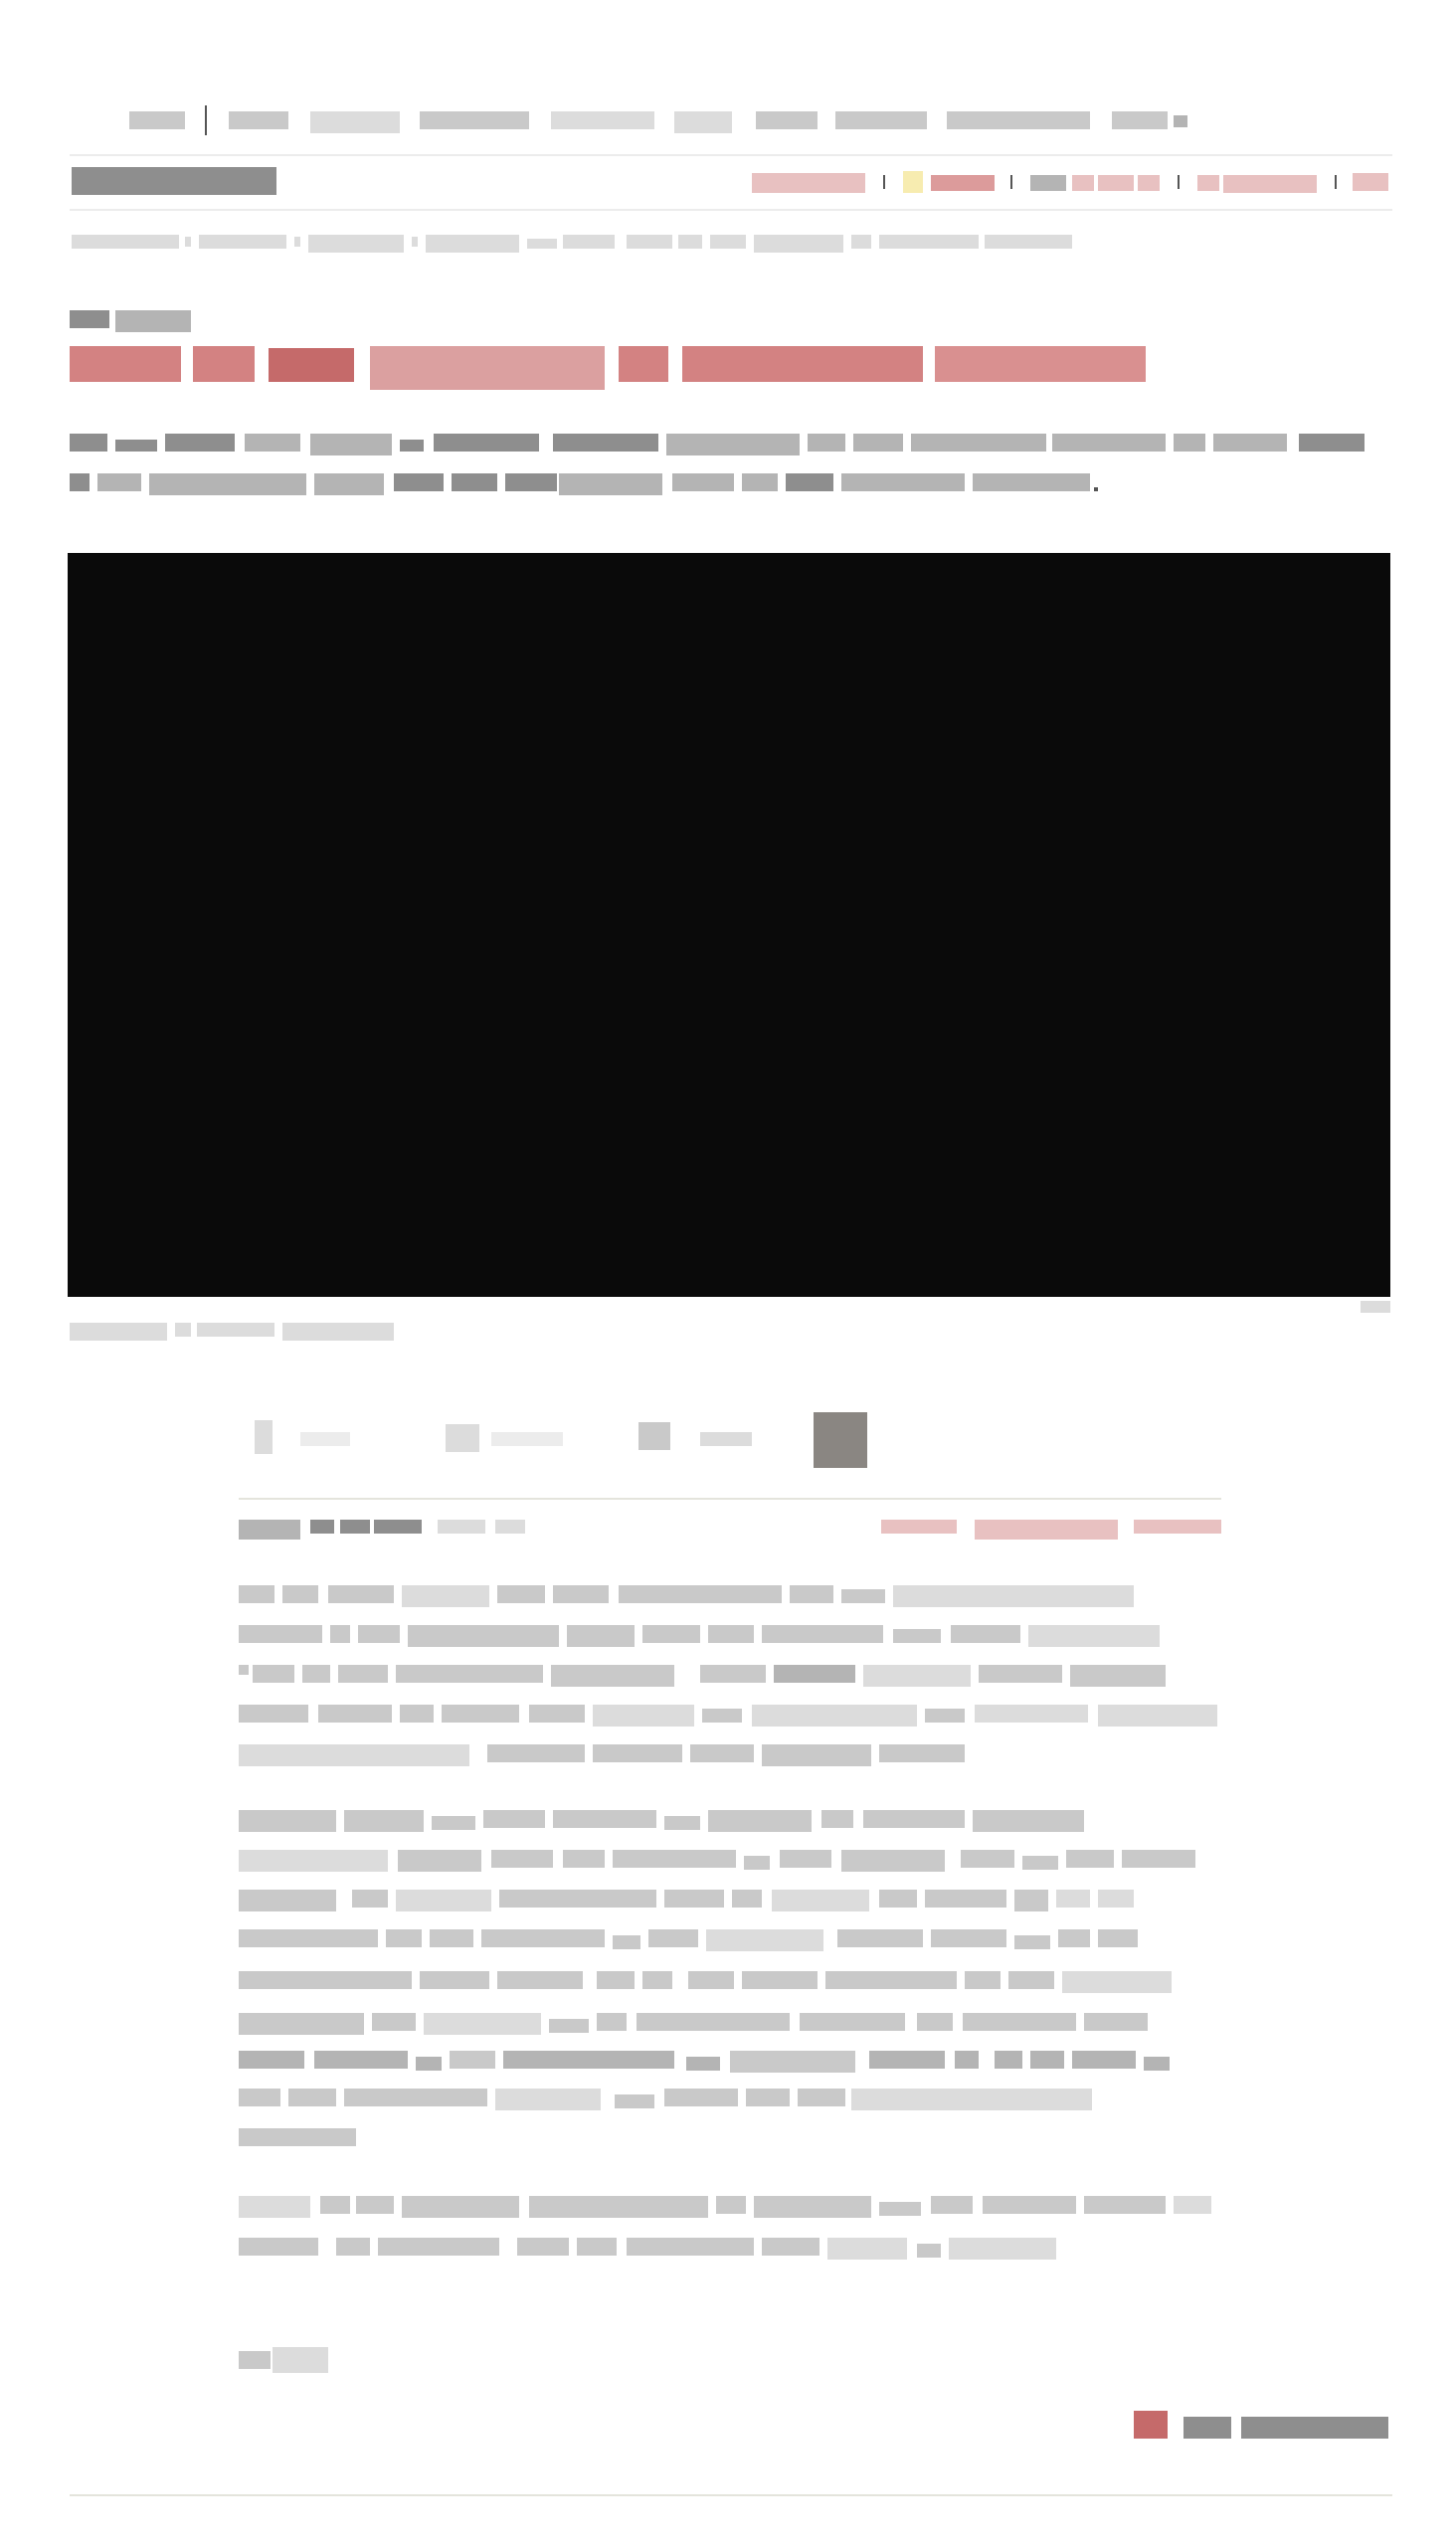  I want to click on comment-icon, so click(462, 1438).